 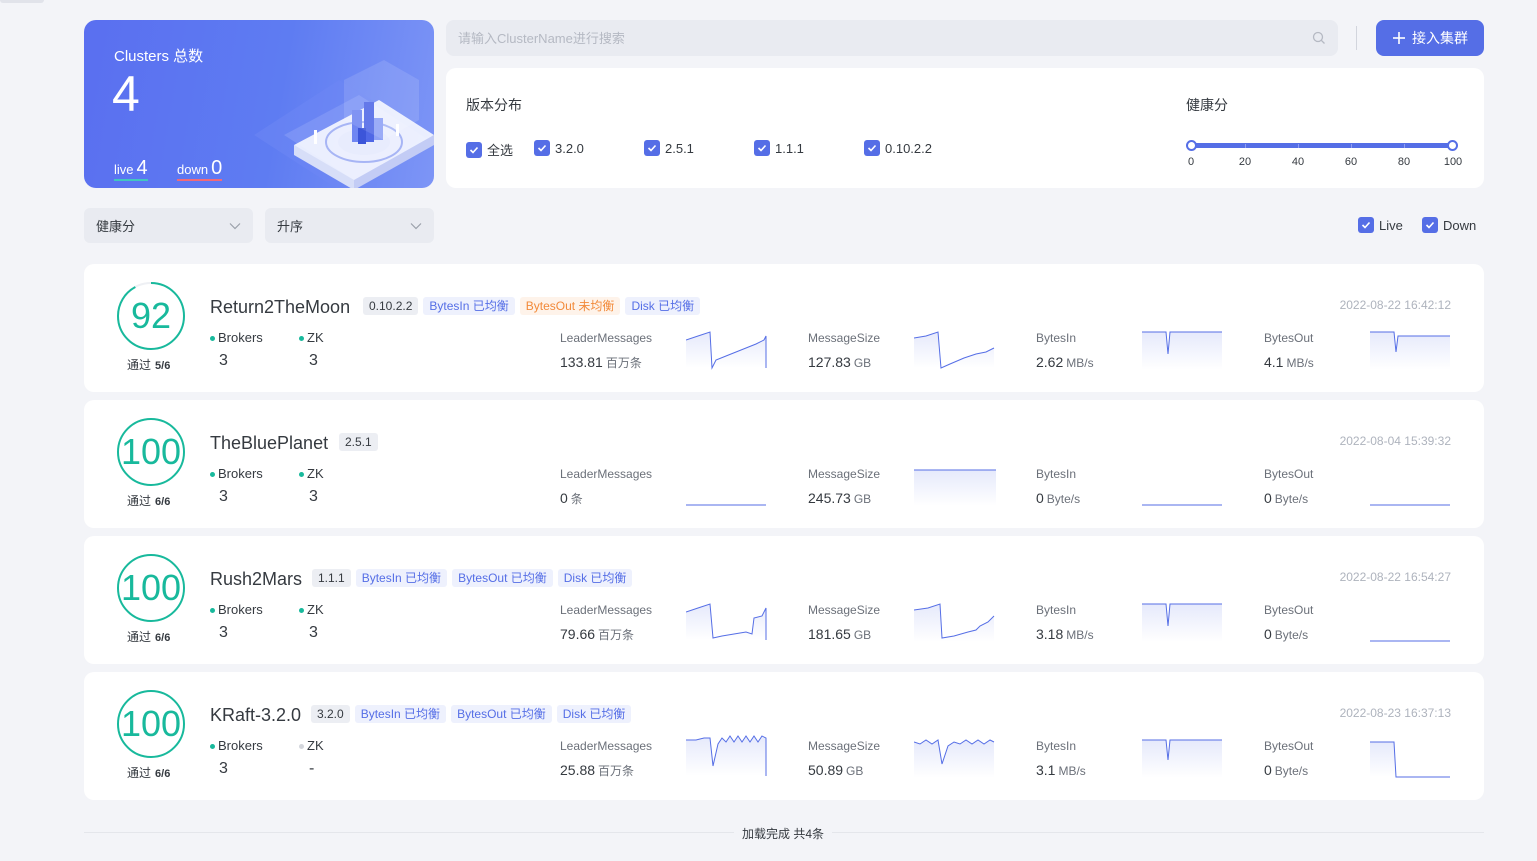 I want to click on cluster-name: KRaft-3.2.0, so click(x=255, y=715).